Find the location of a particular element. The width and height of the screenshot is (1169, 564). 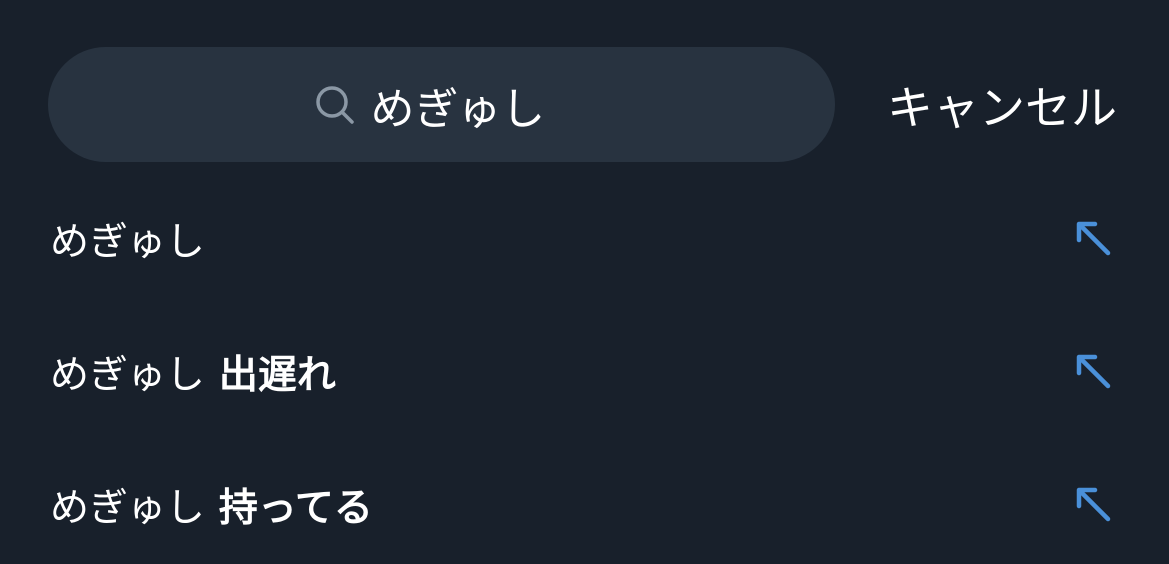

search-field-content is located at coordinates (442, 104).